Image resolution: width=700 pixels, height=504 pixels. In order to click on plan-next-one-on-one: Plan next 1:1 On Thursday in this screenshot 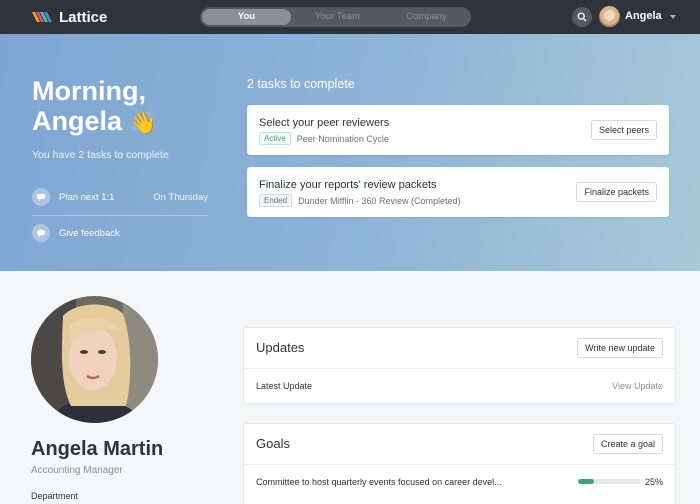, I will do `click(120, 197)`.